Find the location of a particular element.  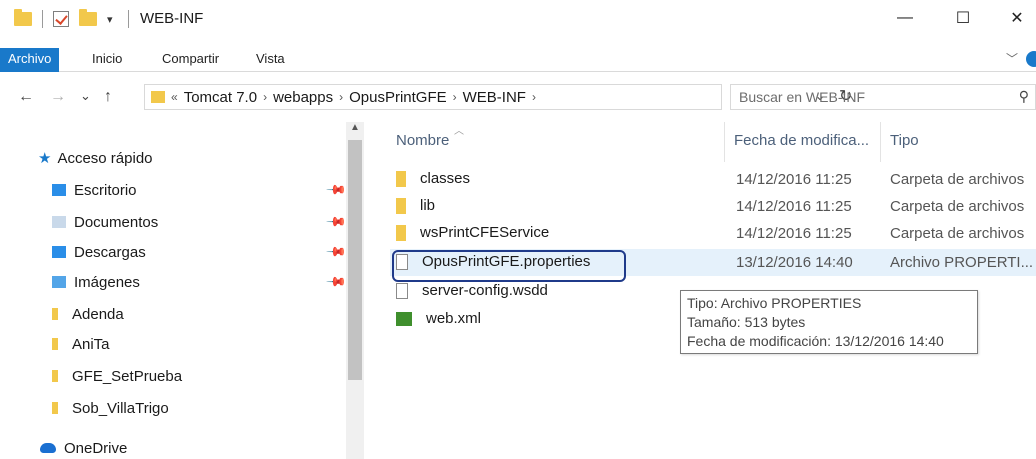

sidebar-item-label: Sob_VillaTrigo is located at coordinates (120, 408).